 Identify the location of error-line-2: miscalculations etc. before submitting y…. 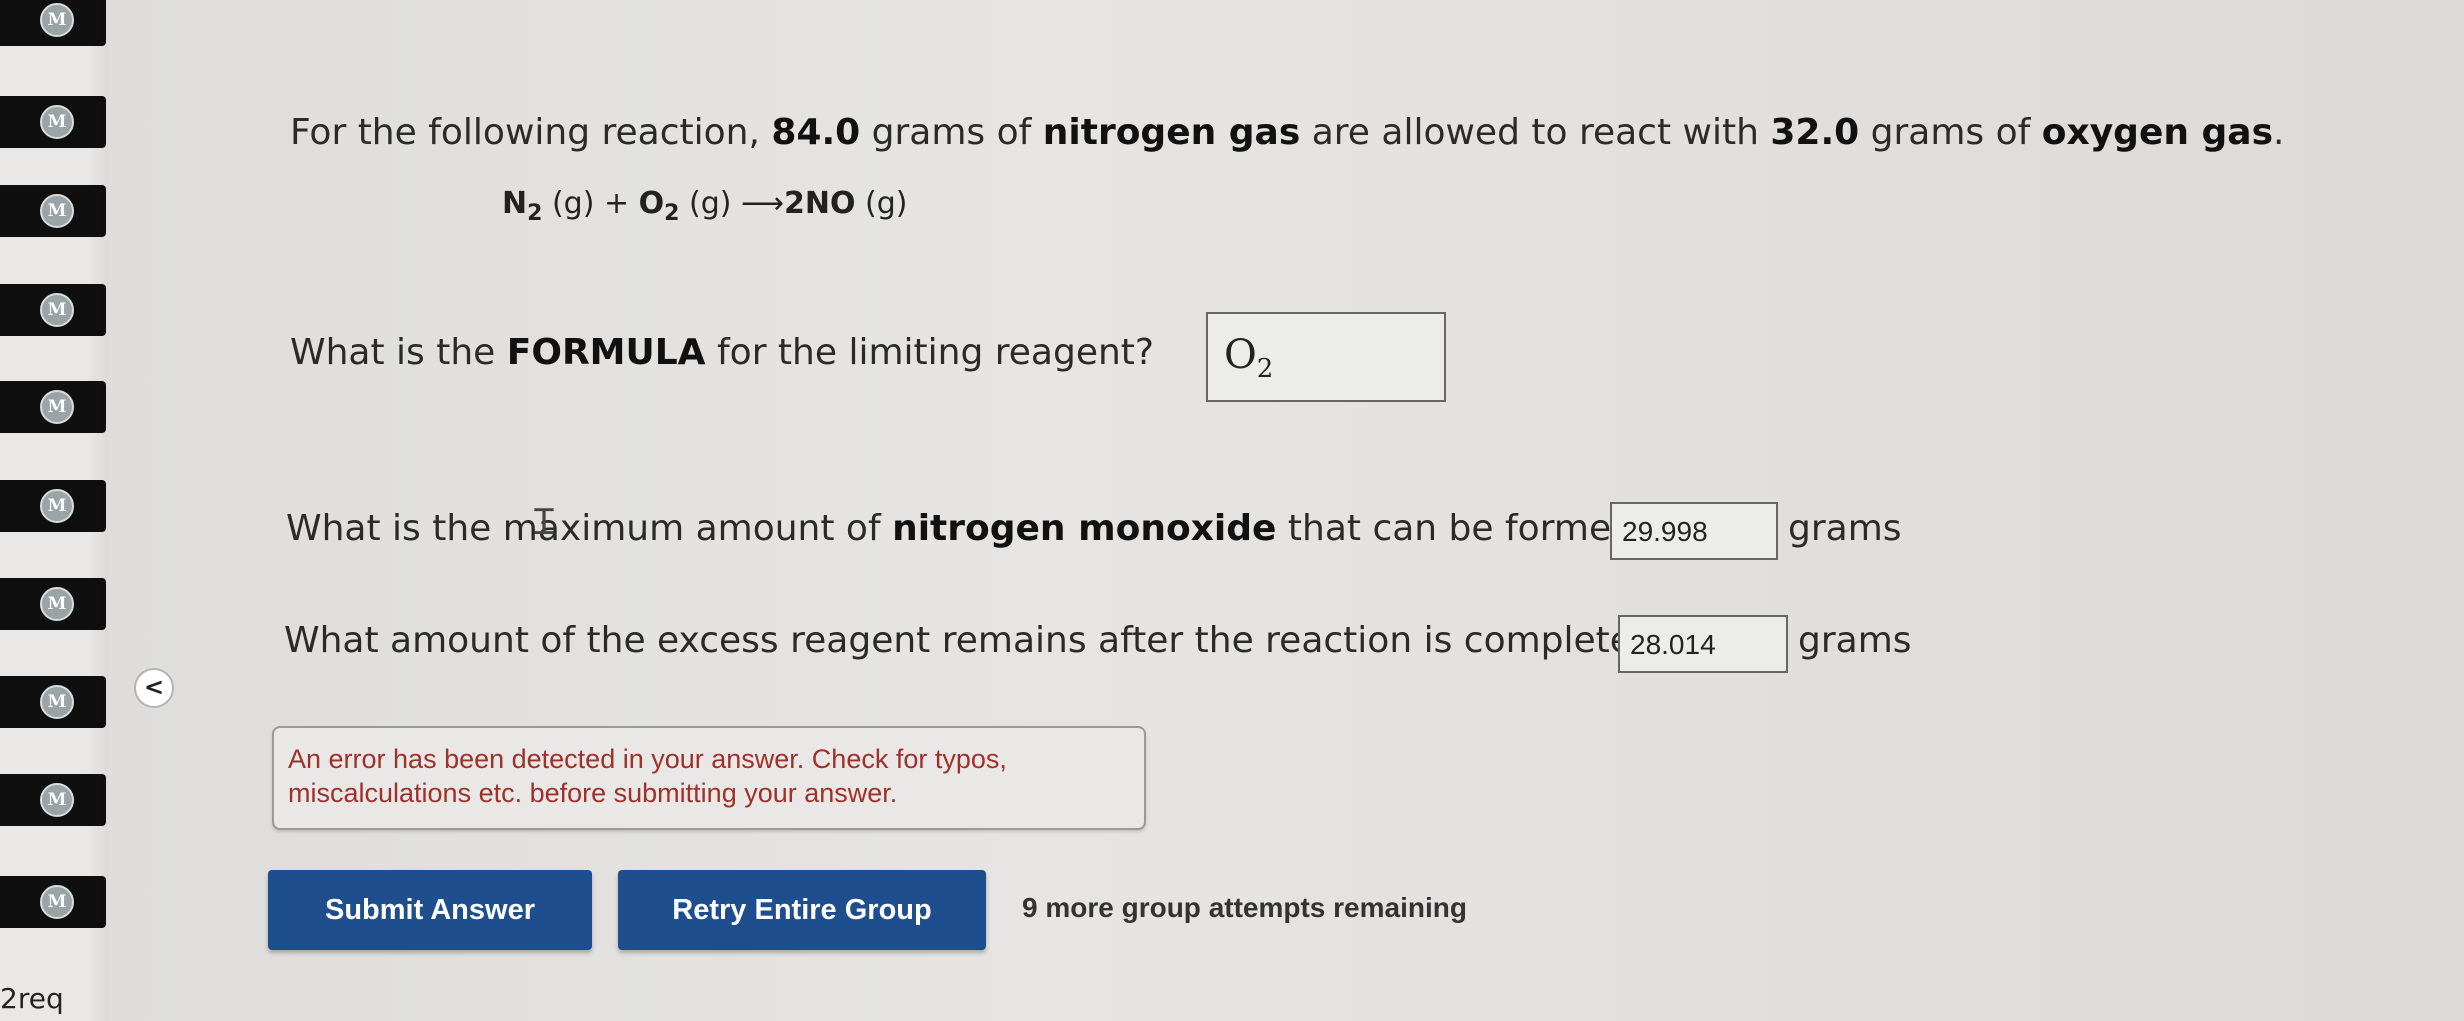
(593, 793).